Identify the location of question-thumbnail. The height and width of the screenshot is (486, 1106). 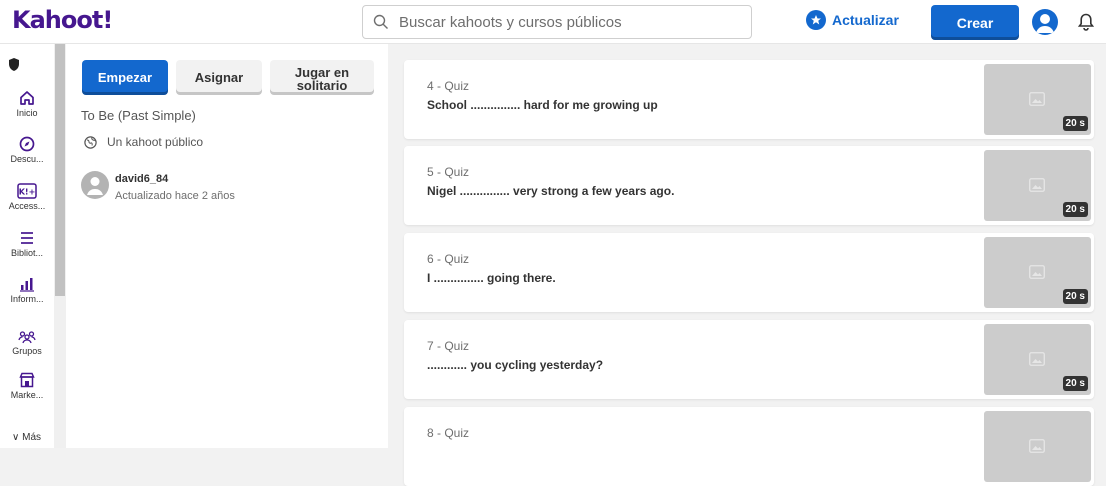
(1037, 446).